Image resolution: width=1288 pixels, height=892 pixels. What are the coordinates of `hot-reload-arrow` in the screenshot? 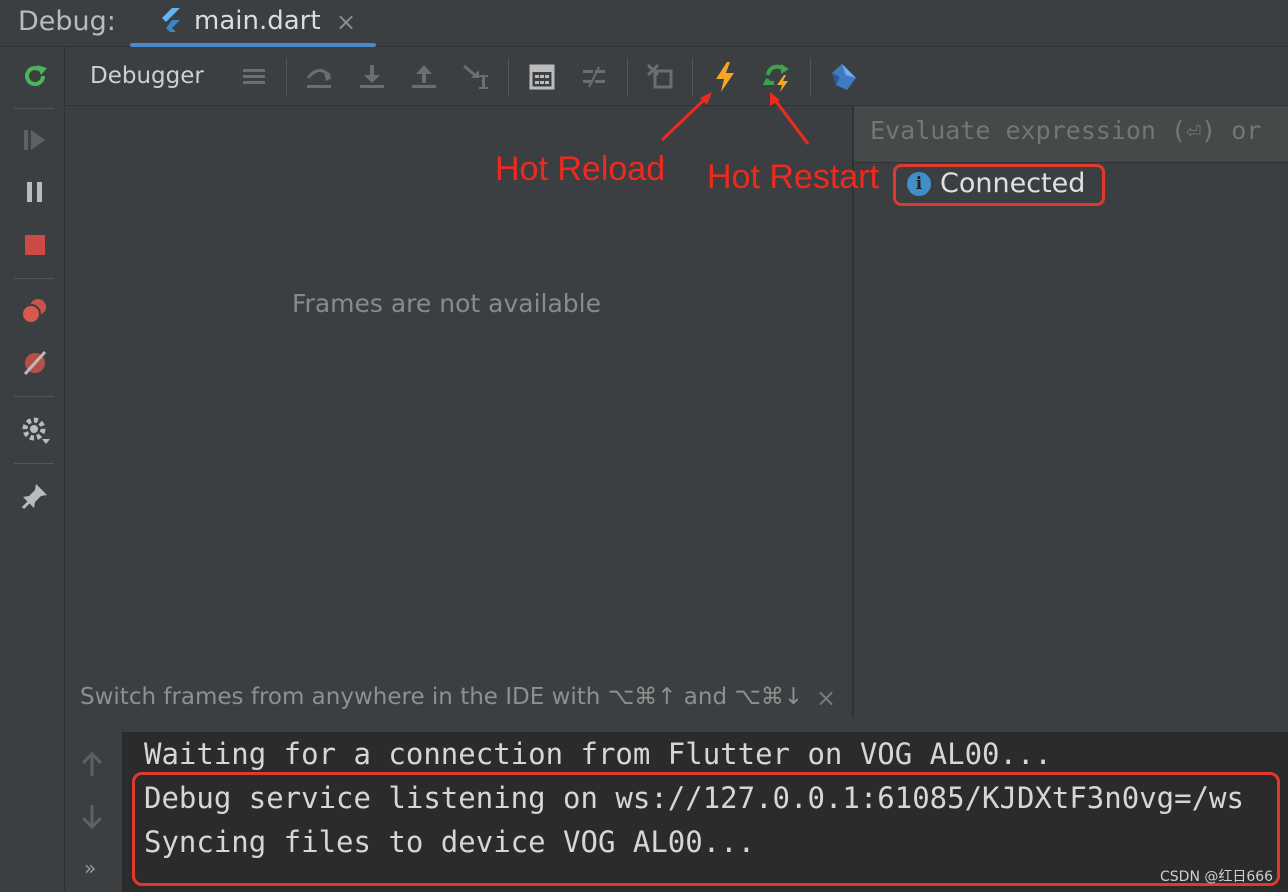 It's located at (686, 117).